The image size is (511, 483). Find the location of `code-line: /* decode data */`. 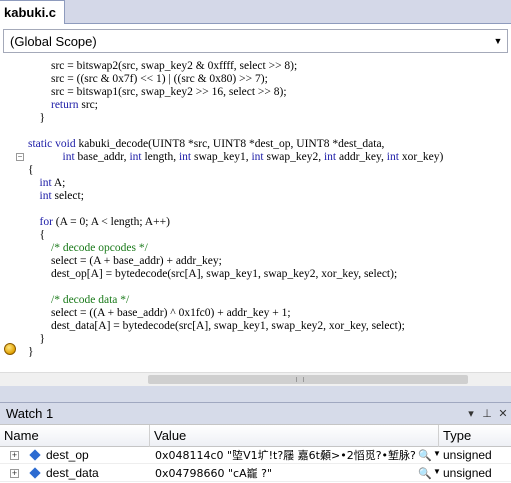

code-line: /* decode data */ is located at coordinates (78, 300).